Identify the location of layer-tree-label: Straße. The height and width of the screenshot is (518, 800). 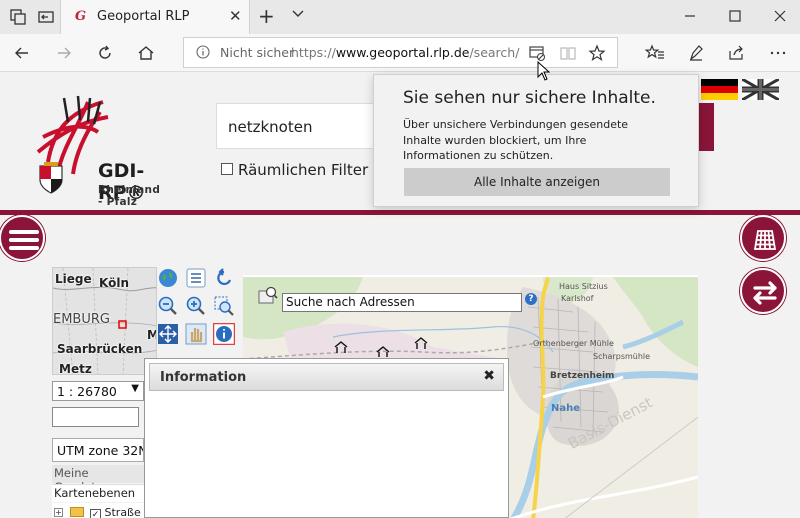
(122, 512).